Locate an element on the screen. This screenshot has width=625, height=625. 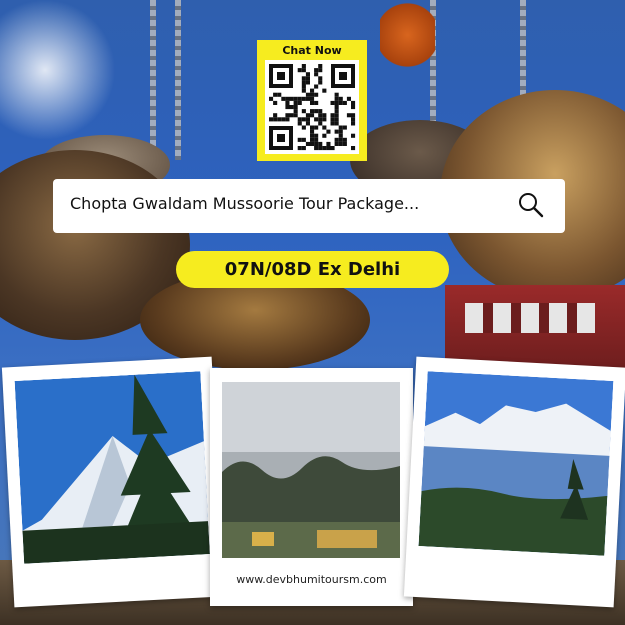
chat-now-qr-panel: Chat Now is located at coordinates (312, 100).